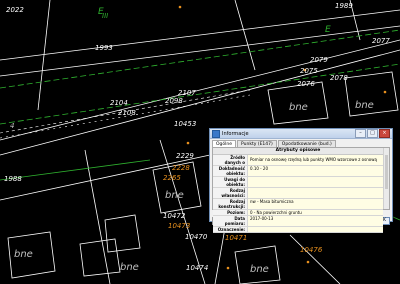  I want to click on parcel-number: 2229, so click(185, 156).